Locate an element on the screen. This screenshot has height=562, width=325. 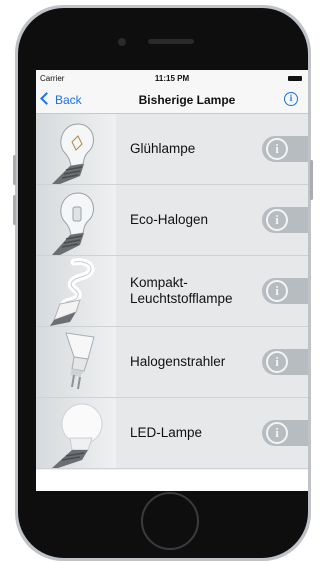
list-footer is located at coordinates (172, 480).